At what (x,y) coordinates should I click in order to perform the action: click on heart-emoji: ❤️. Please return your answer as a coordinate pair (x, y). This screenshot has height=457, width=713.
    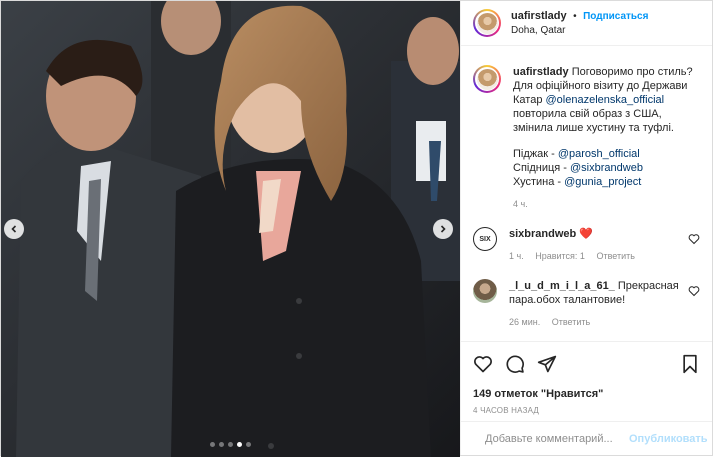
    Looking at the image, I should click on (586, 234).